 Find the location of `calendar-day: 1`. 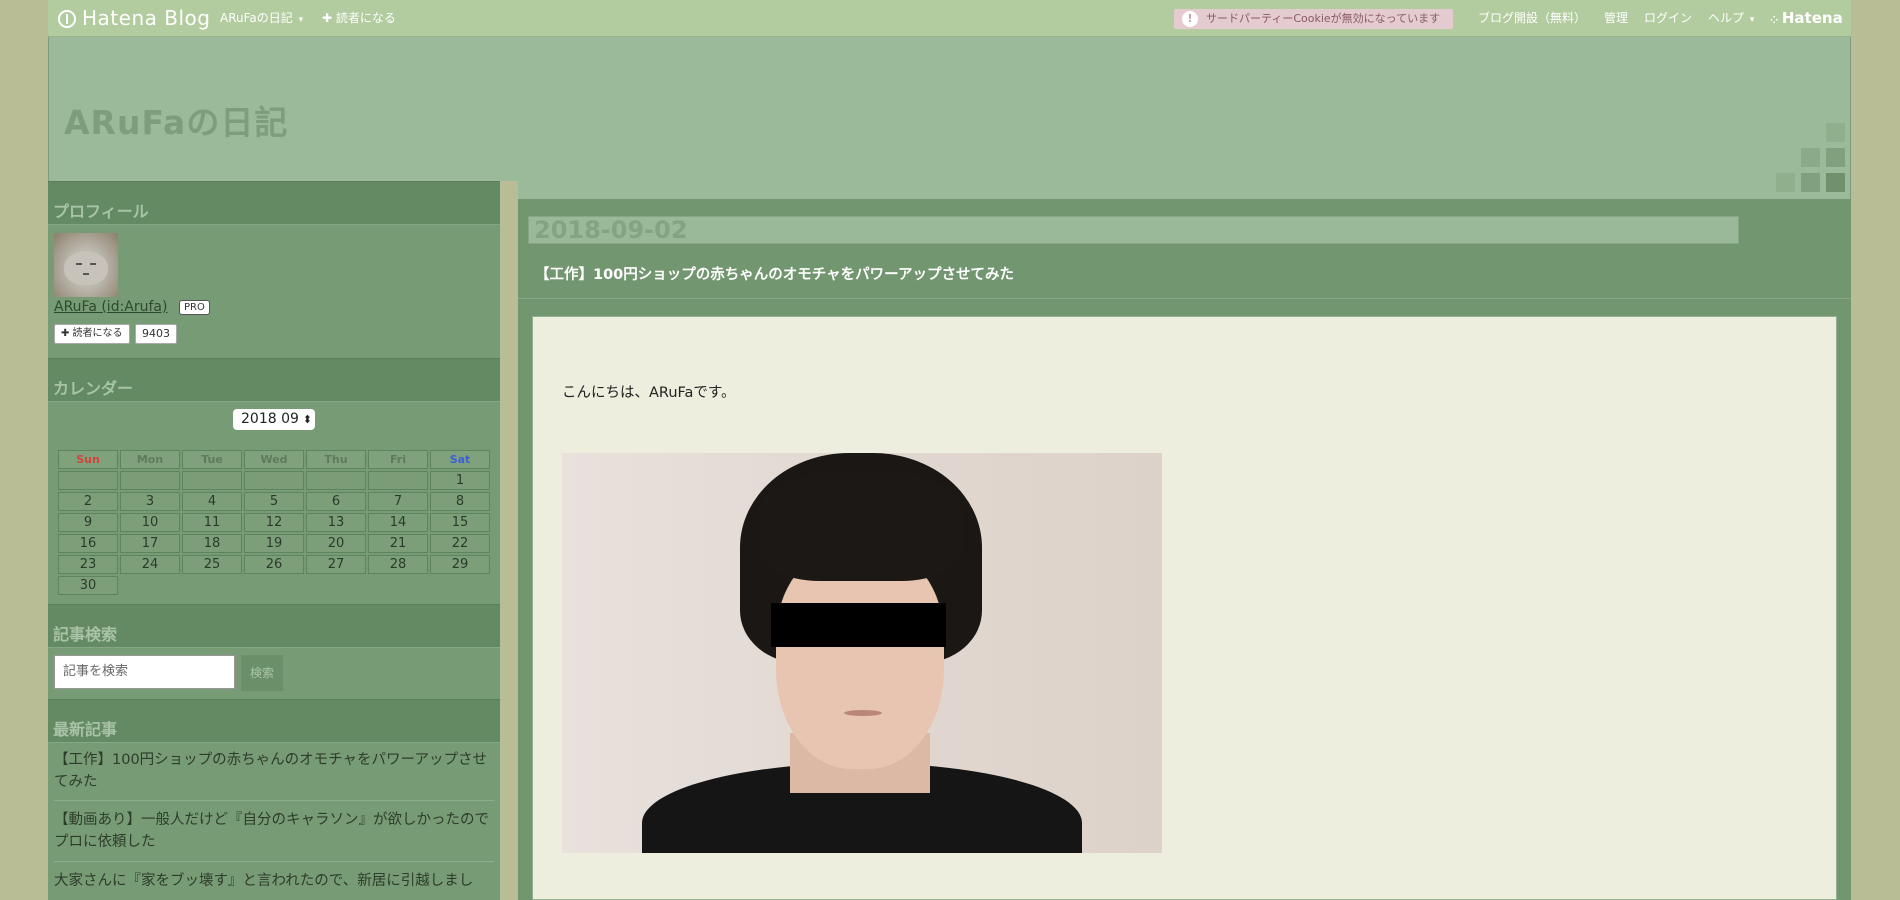

calendar-day: 1 is located at coordinates (460, 480).